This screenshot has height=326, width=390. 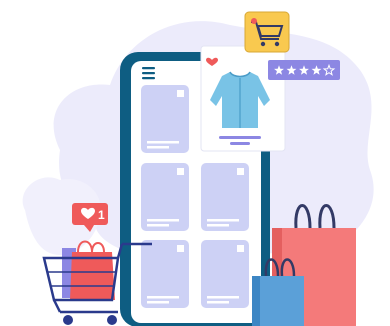 I want to click on hamburger-menu-icon, so click(x=148, y=73).